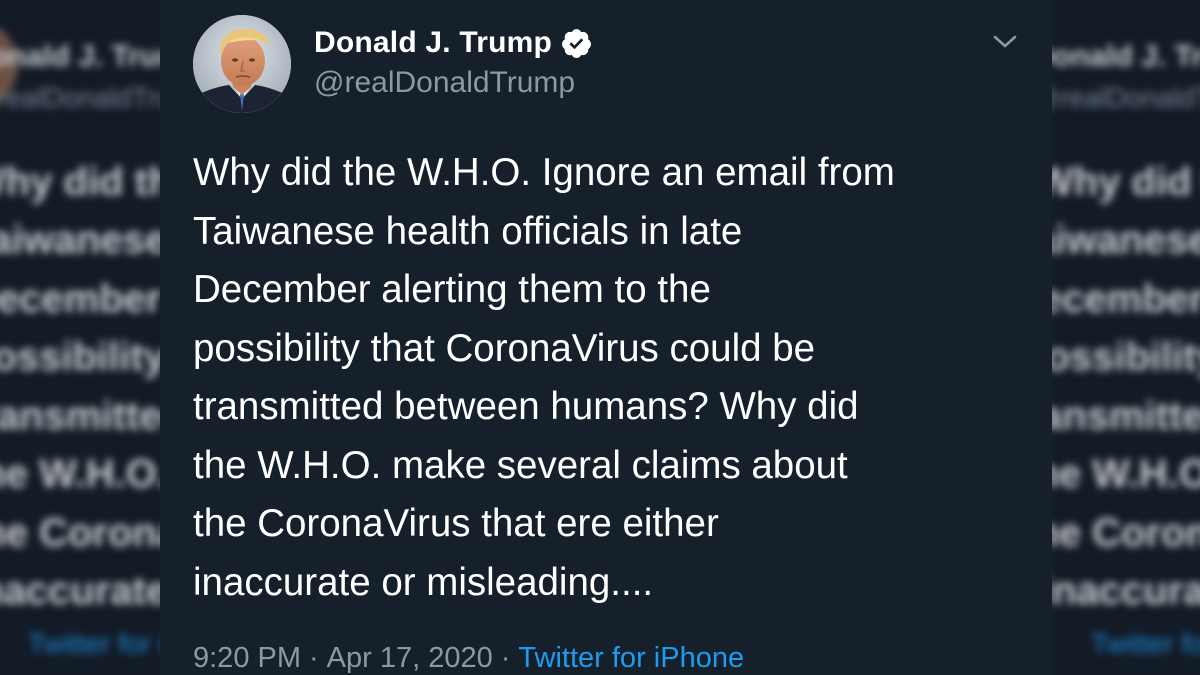 This screenshot has height=675, width=1200. What do you see at coordinates (80, 182) in the screenshot?
I see `blurred-line-1-left: Why did the W.H.O. Ignore an email from` at bounding box center [80, 182].